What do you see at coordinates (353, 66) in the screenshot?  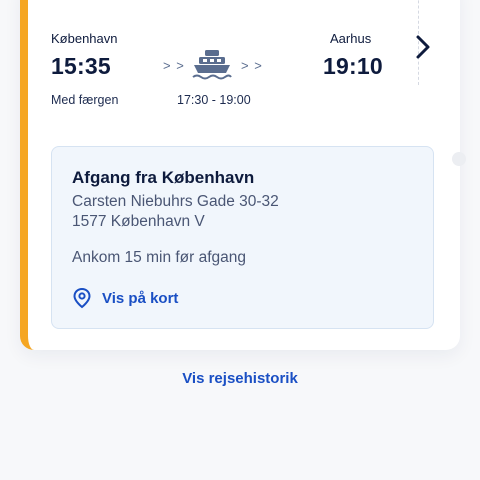 I see `arrive-time: 19:10` at bounding box center [353, 66].